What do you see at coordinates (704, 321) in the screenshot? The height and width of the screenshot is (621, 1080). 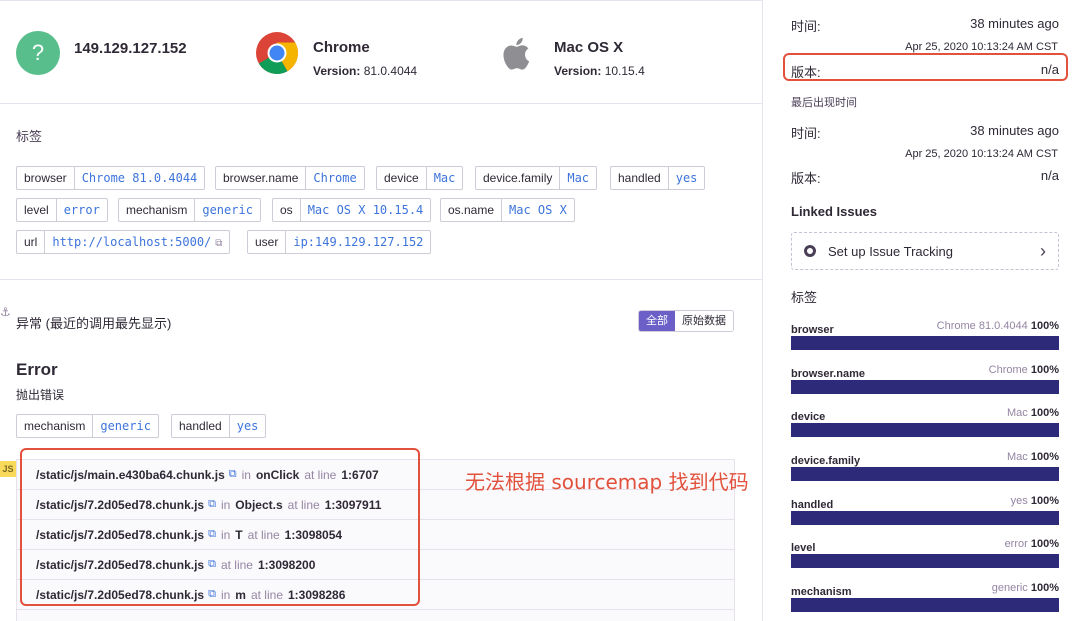 I see `raw-view-button: 原始数据` at bounding box center [704, 321].